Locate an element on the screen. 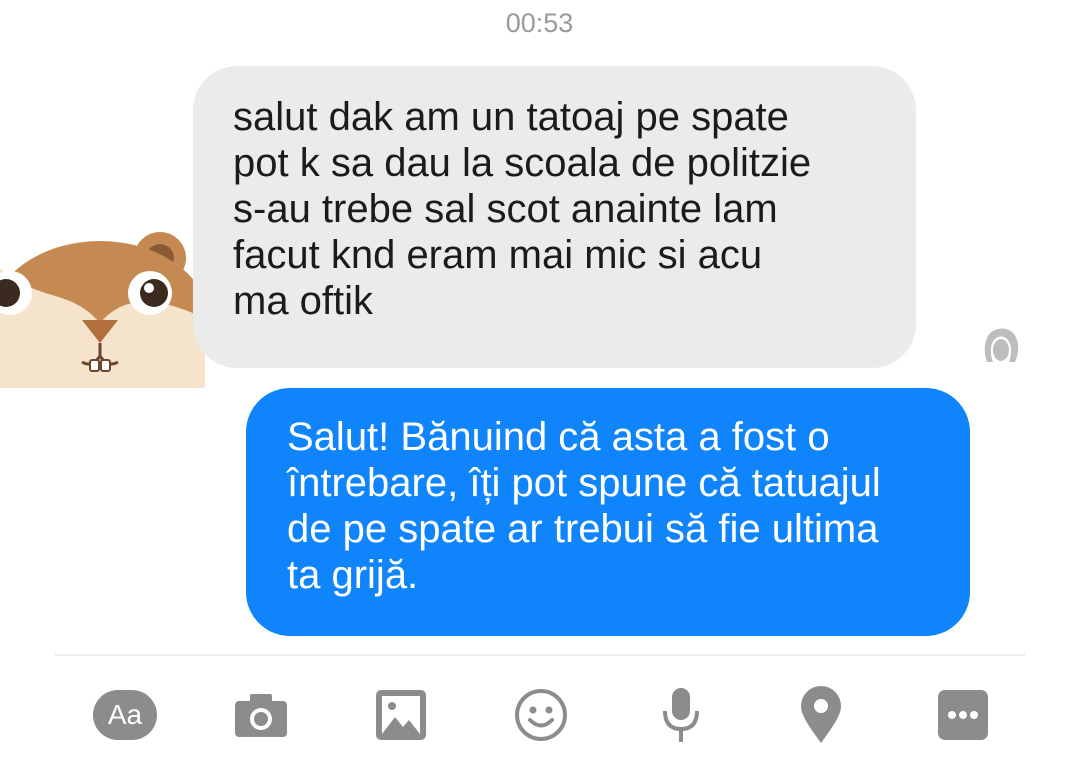  chat-timestamp: 00:53 is located at coordinates (539, 23).